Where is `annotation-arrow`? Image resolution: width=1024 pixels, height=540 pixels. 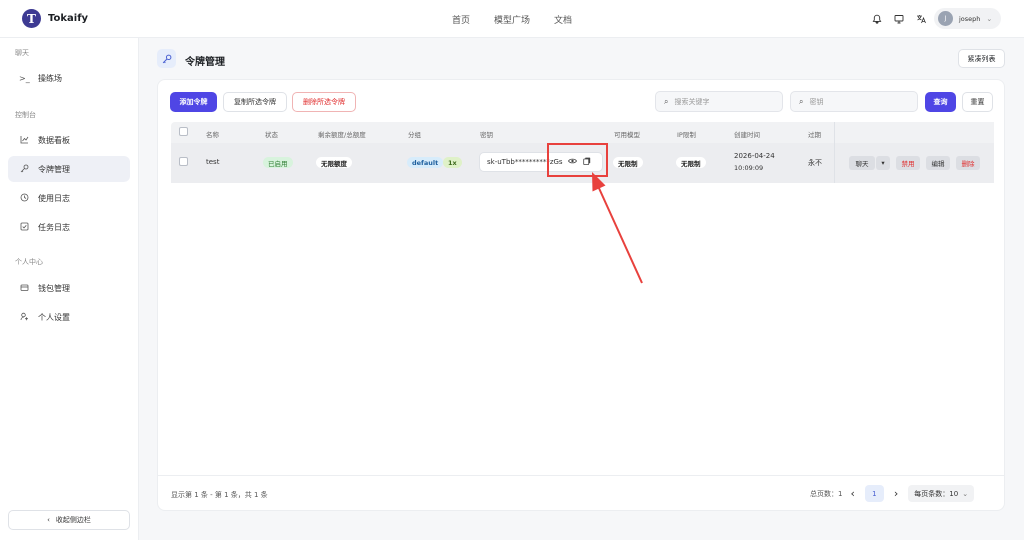 annotation-arrow is located at coordinates (617, 228).